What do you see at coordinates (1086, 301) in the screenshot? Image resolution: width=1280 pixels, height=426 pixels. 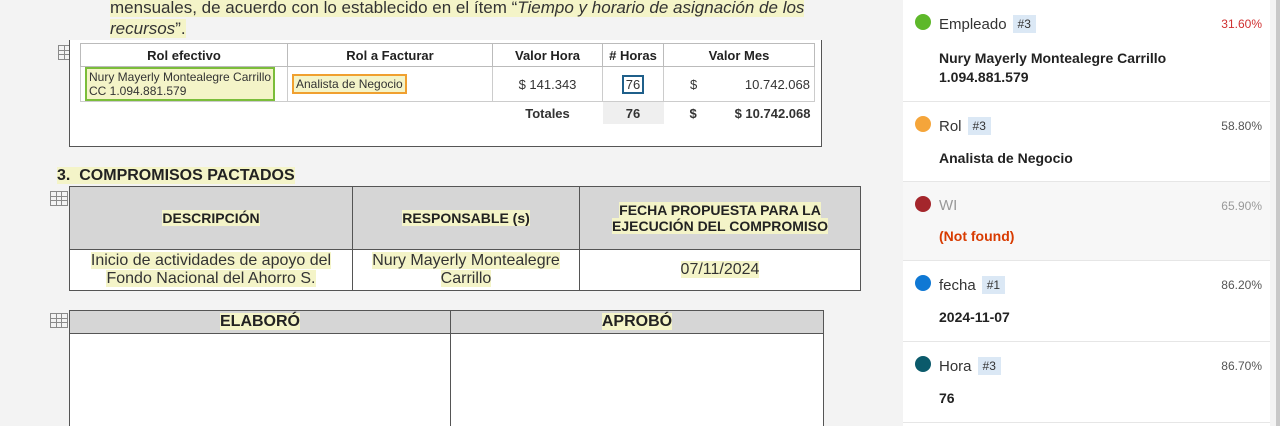 I see `field-card-fecha: fecha #1 86.20% 2024-11-07` at bounding box center [1086, 301].